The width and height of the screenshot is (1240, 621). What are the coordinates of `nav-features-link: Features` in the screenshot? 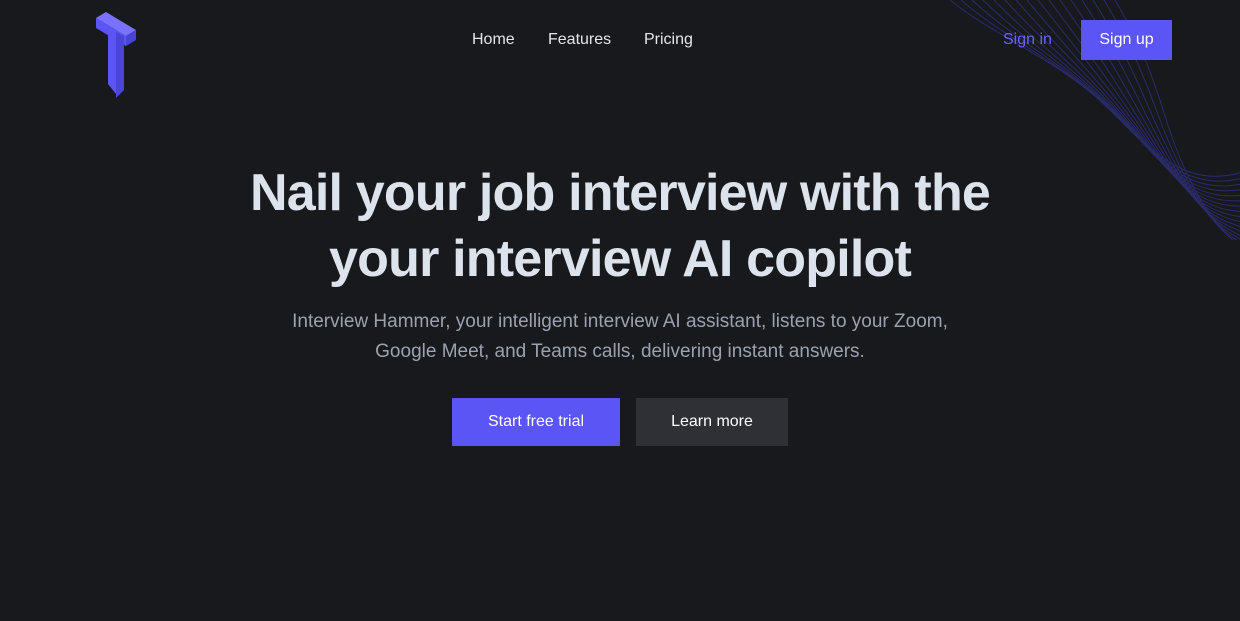 It's located at (579, 40).